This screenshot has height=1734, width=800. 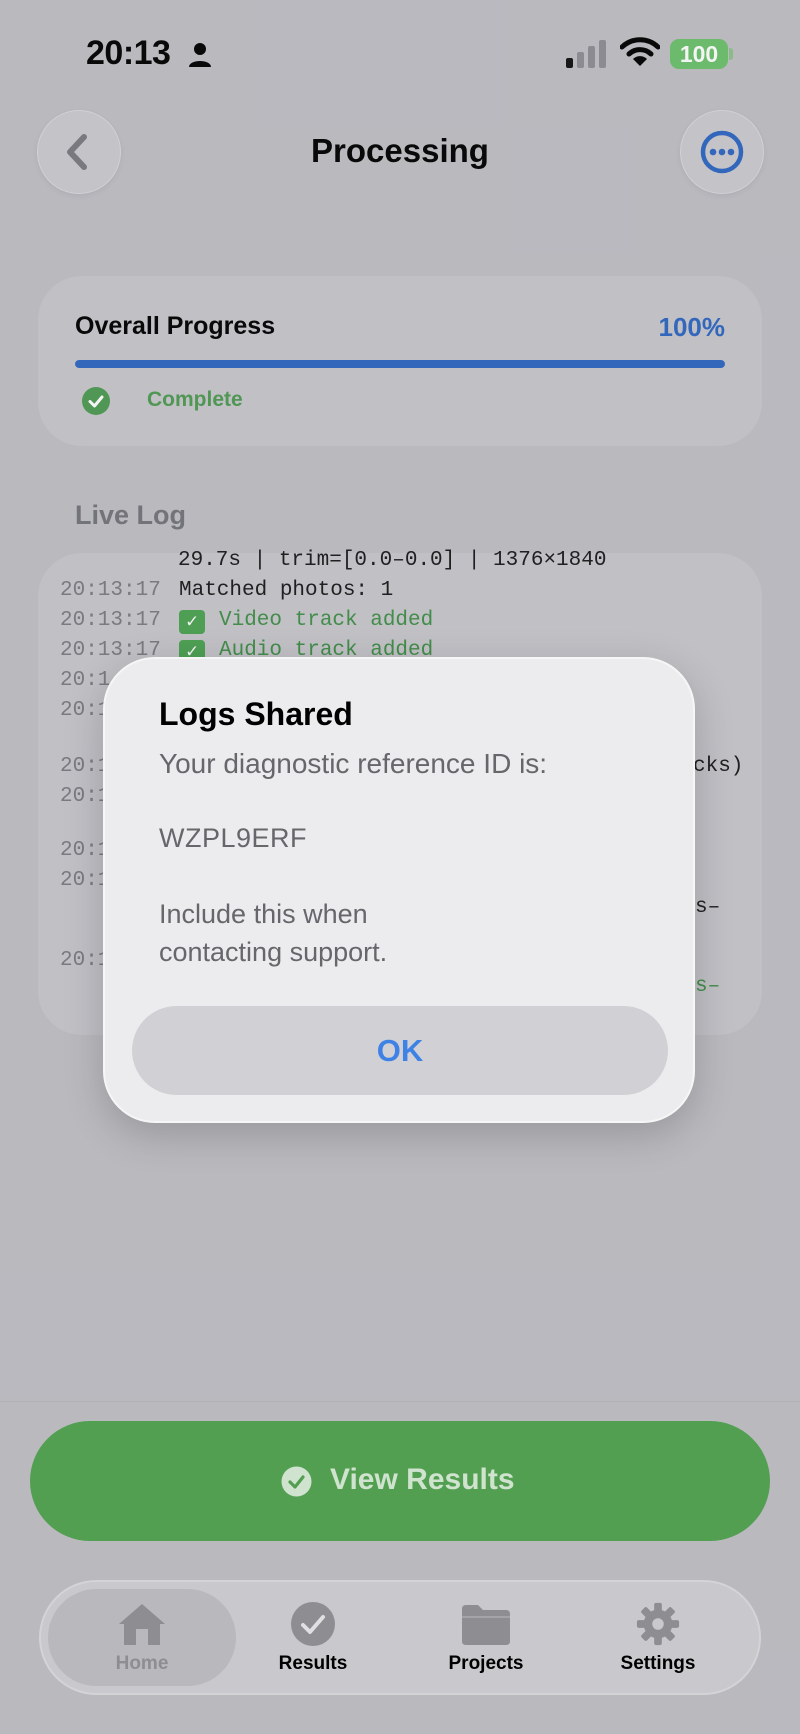 I want to click on tab-label: Settings, so click(x=658, y=1663).